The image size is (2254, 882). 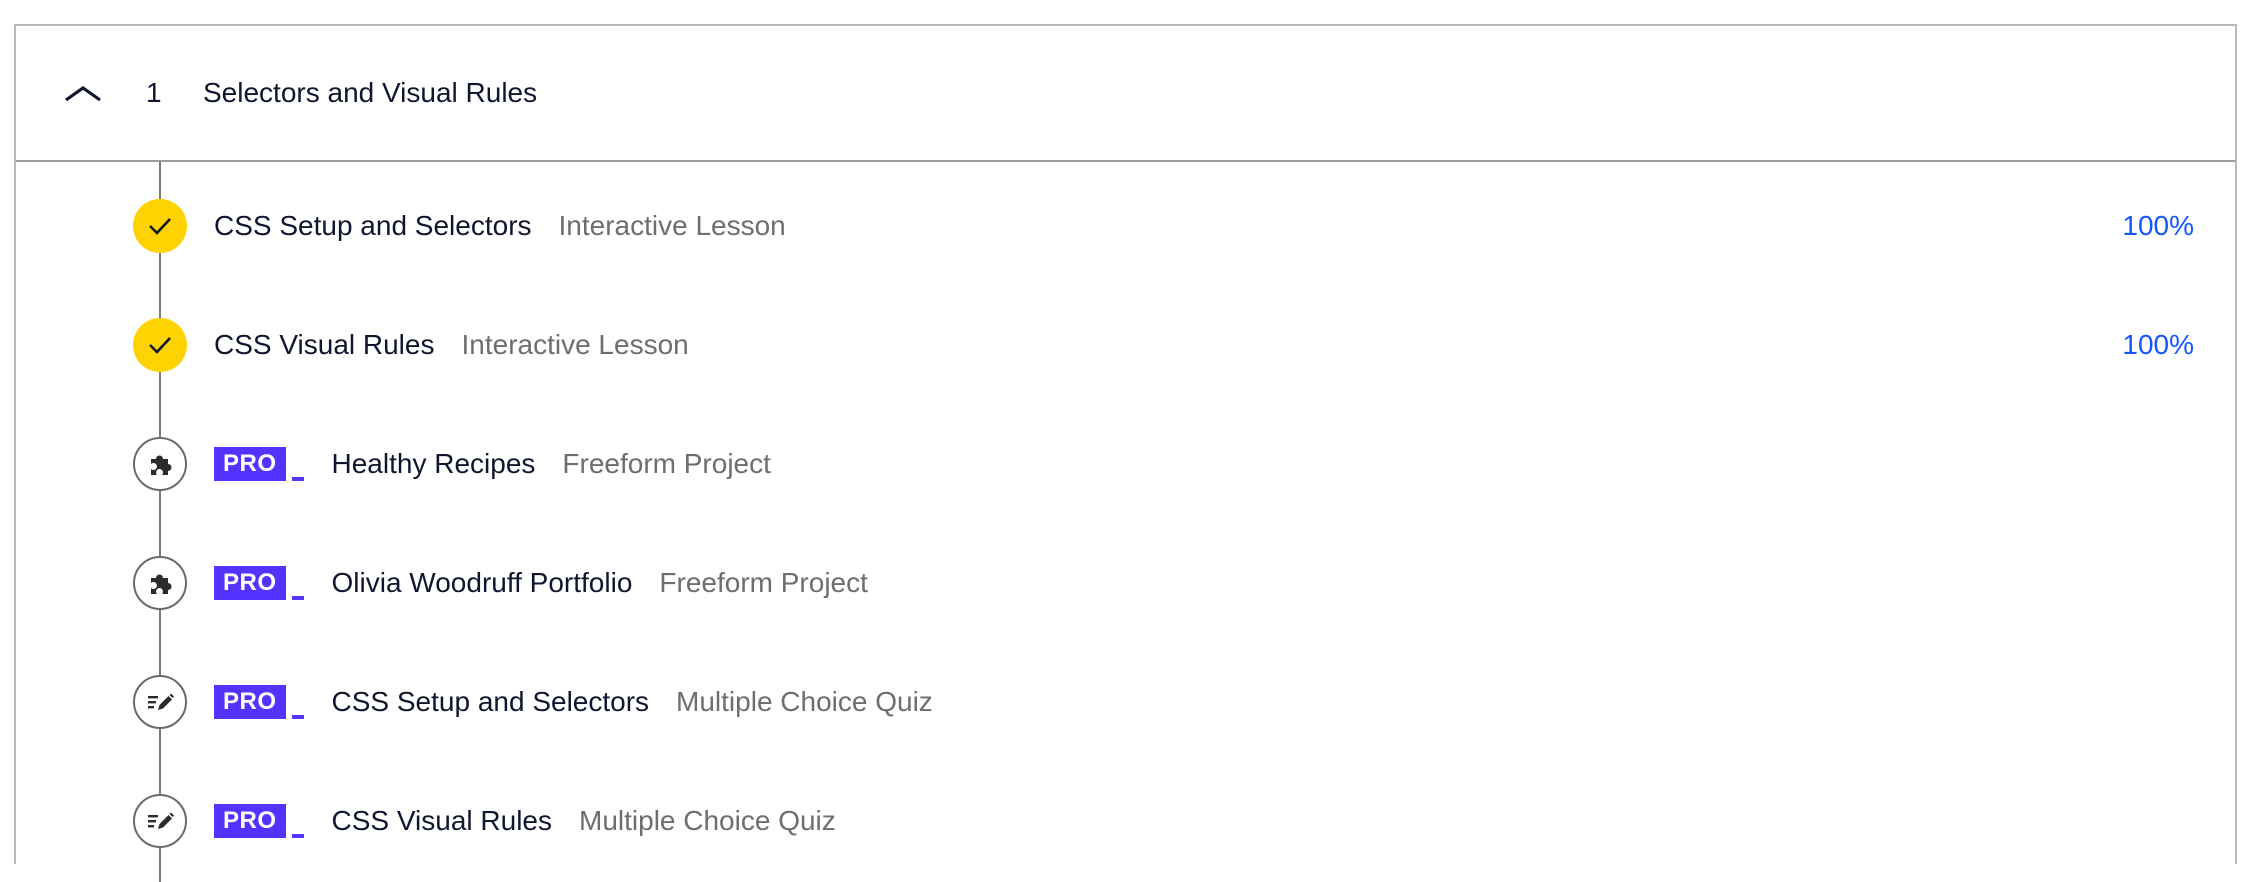 What do you see at coordinates (370, 92) in the screenshot?
I see `section-title: Selectors and Visual Rules` at bounding box center [370, 92].